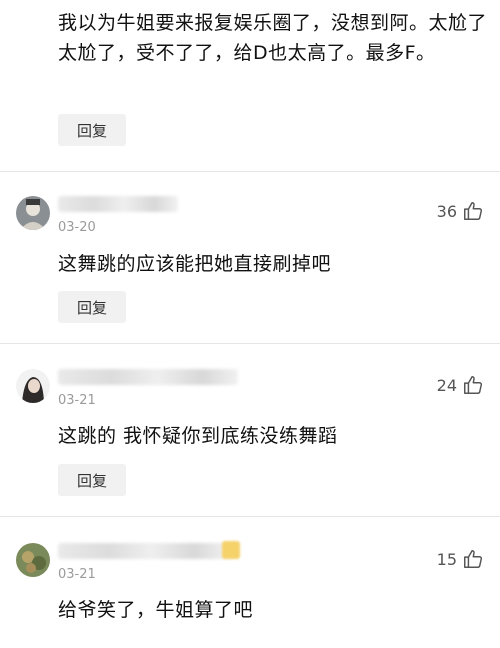 This screenshot has height=648, width=500. What do you see at coordinates (198, 436) in the screenshot?
I see `comment-text: 这跳的 我怀疑你到底练没练舞蹈` at bounding box center [198, 436].